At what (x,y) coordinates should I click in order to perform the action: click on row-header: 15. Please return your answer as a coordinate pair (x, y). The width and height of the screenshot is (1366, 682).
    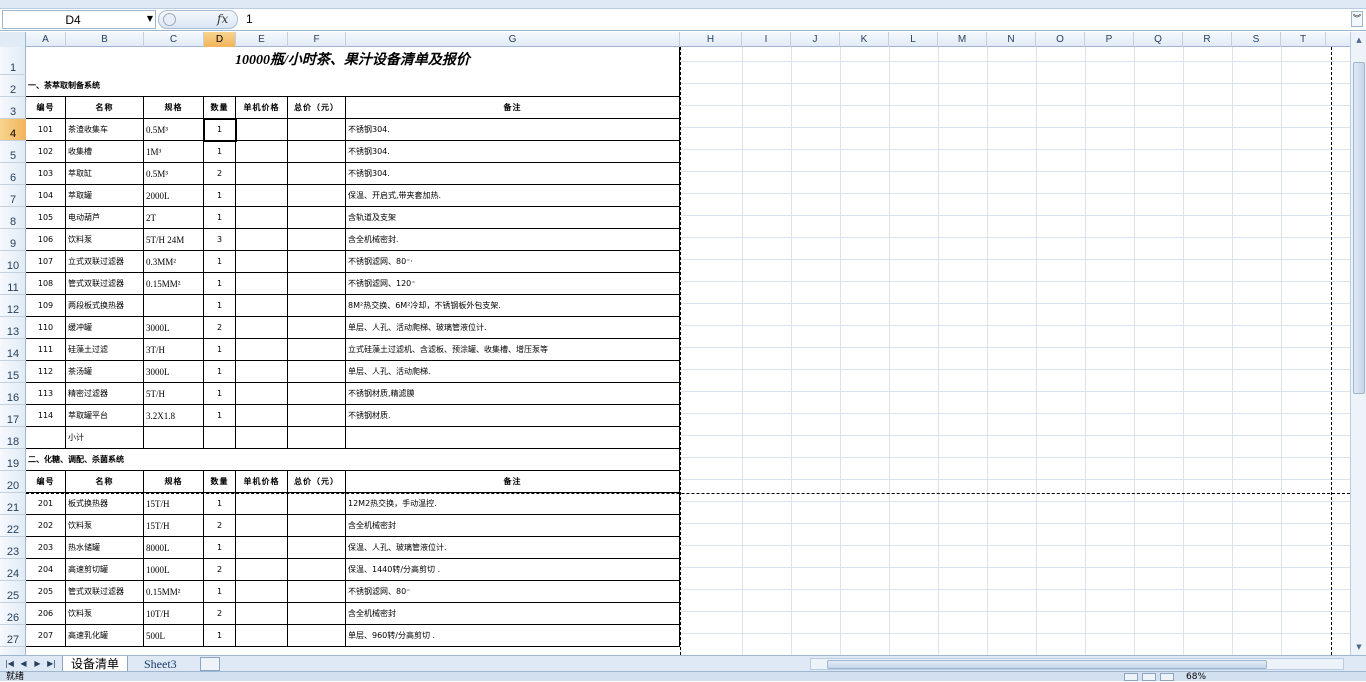
    Looking at the image, I should click on (13, 372).